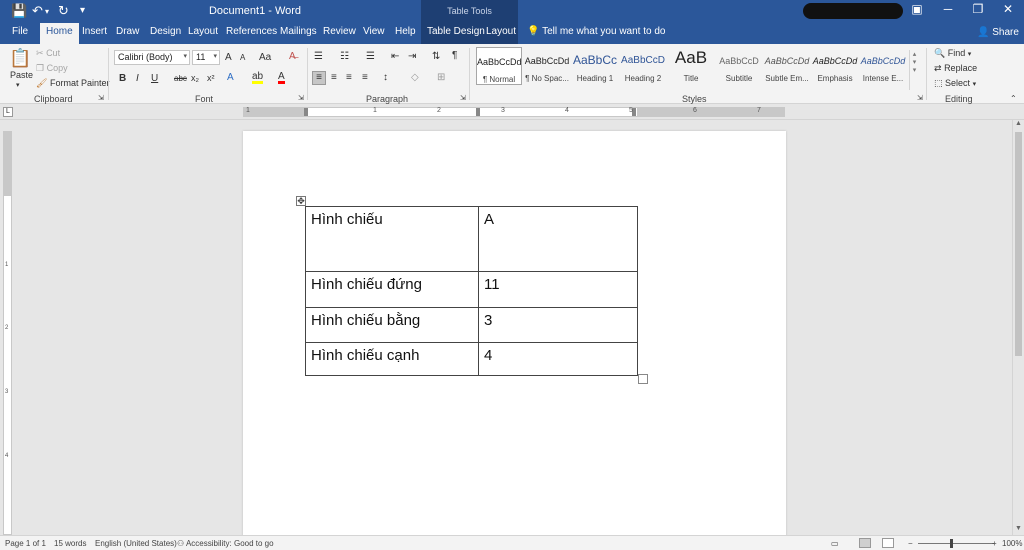  I want to click on tab-mailings: Mailings, so click(298, 31).